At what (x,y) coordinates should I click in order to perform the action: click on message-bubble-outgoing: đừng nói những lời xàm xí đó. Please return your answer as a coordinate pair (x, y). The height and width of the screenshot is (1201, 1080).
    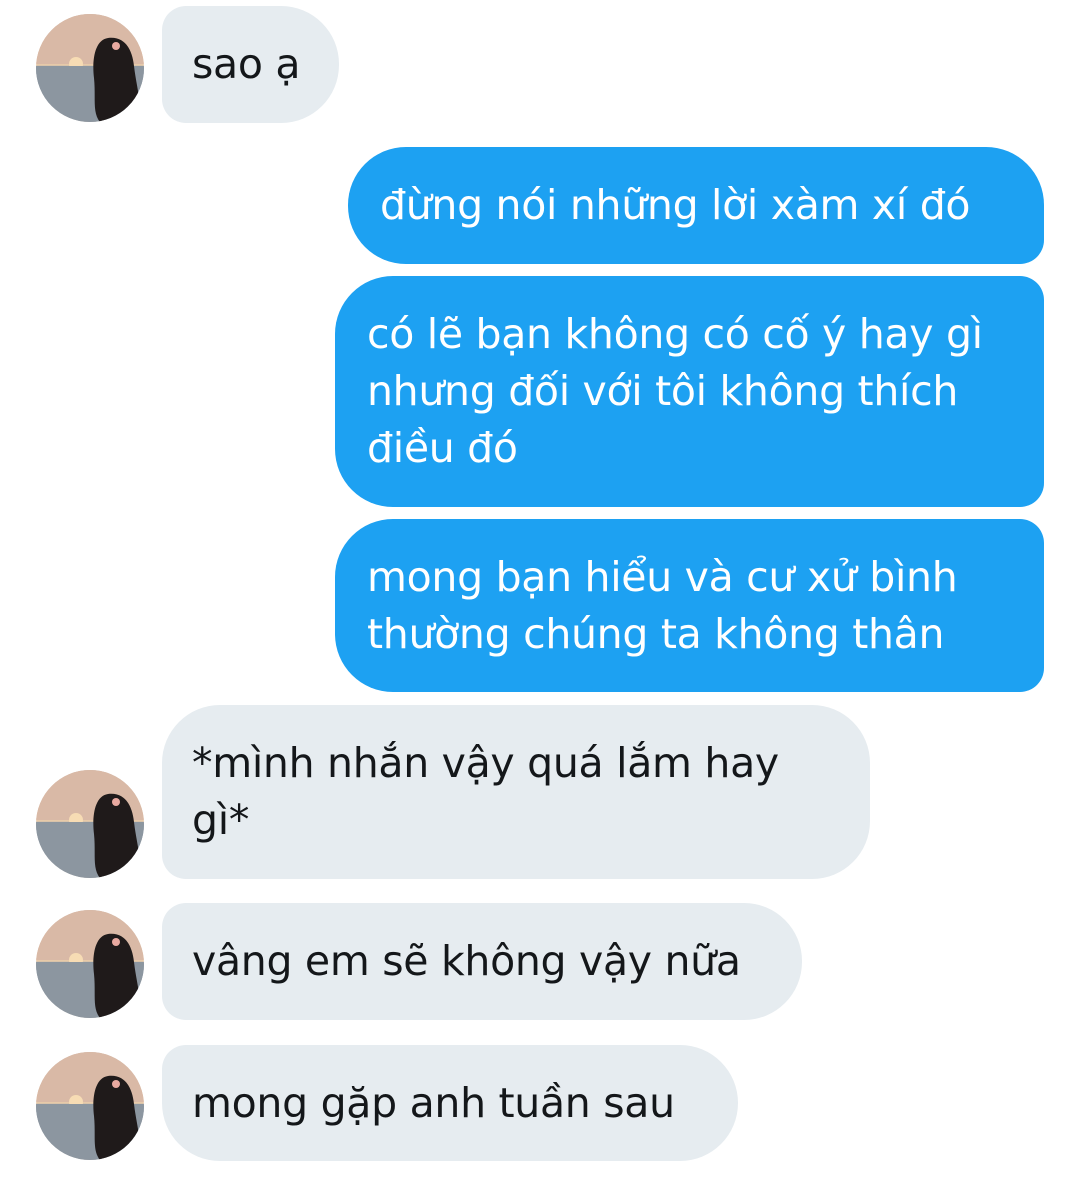
    Looking at the image, I should click on (696, 205).